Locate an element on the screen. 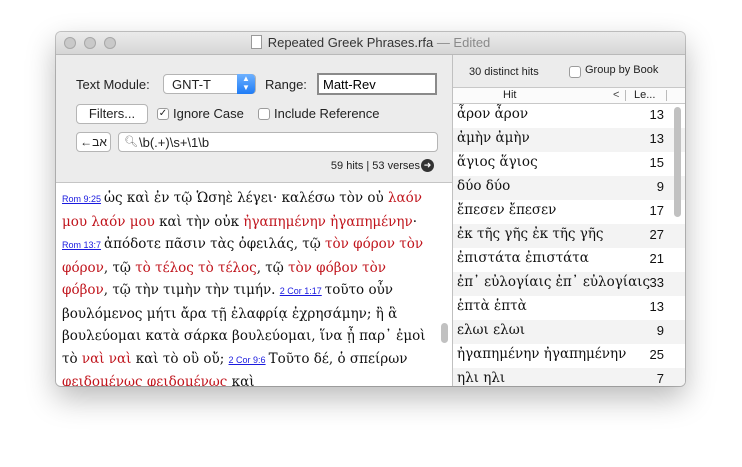  hit-row: ἠγαπημένην ἠγαπημένην 25 is located at coordinates (569, 356).